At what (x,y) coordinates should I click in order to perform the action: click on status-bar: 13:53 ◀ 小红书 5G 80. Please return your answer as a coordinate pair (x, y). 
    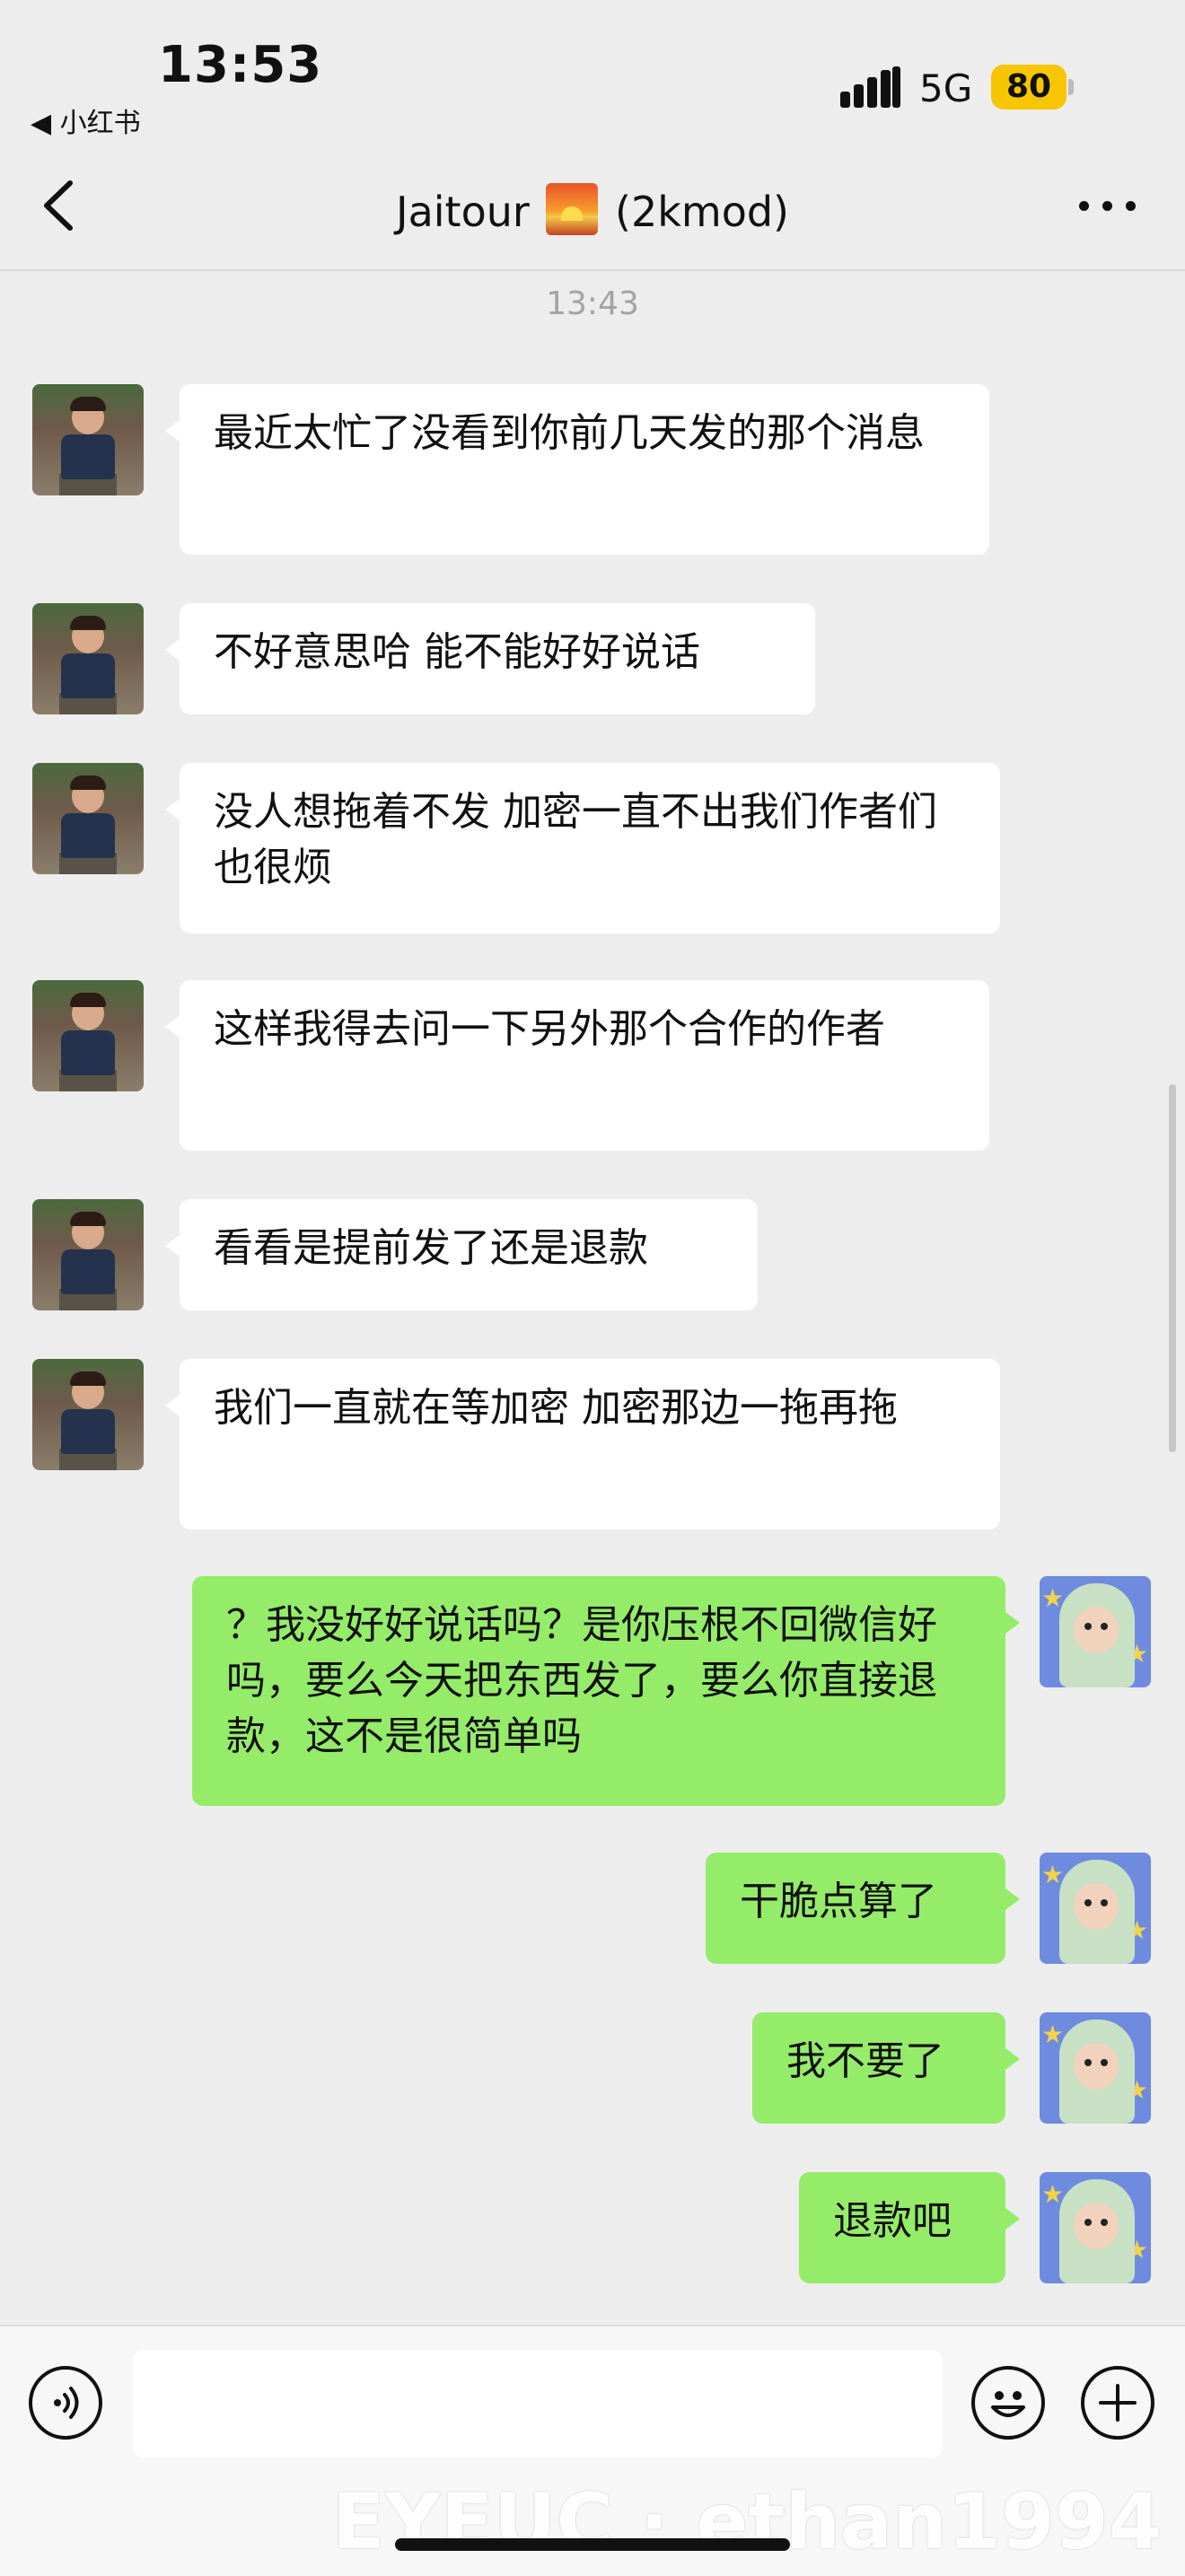
    Looking at the image, I should click on (592, 72).